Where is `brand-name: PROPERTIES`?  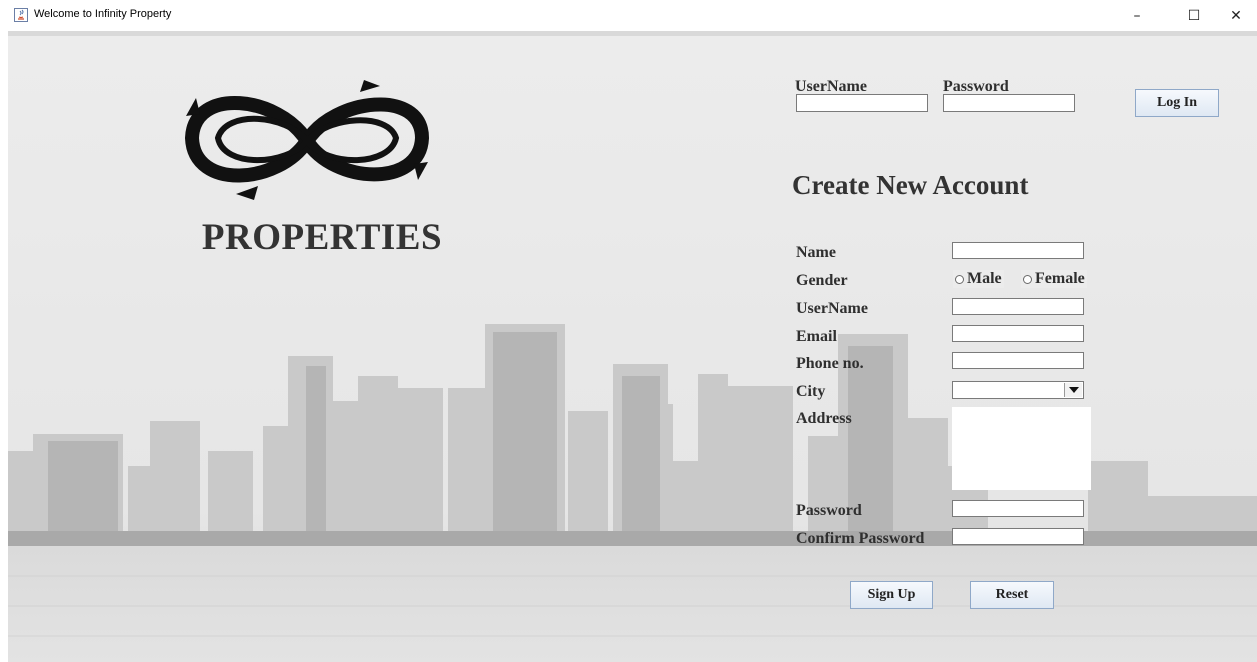 brand-name: PROPERTIES is located at coordinates (322, 237).